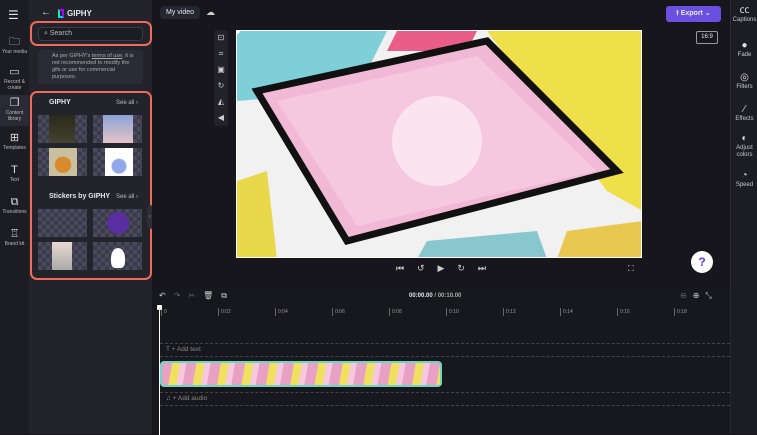  What do you see at coordinates (221, 118) in the screenshot?
I see `audio-icon: ◀` at bounding box center [221, 118].